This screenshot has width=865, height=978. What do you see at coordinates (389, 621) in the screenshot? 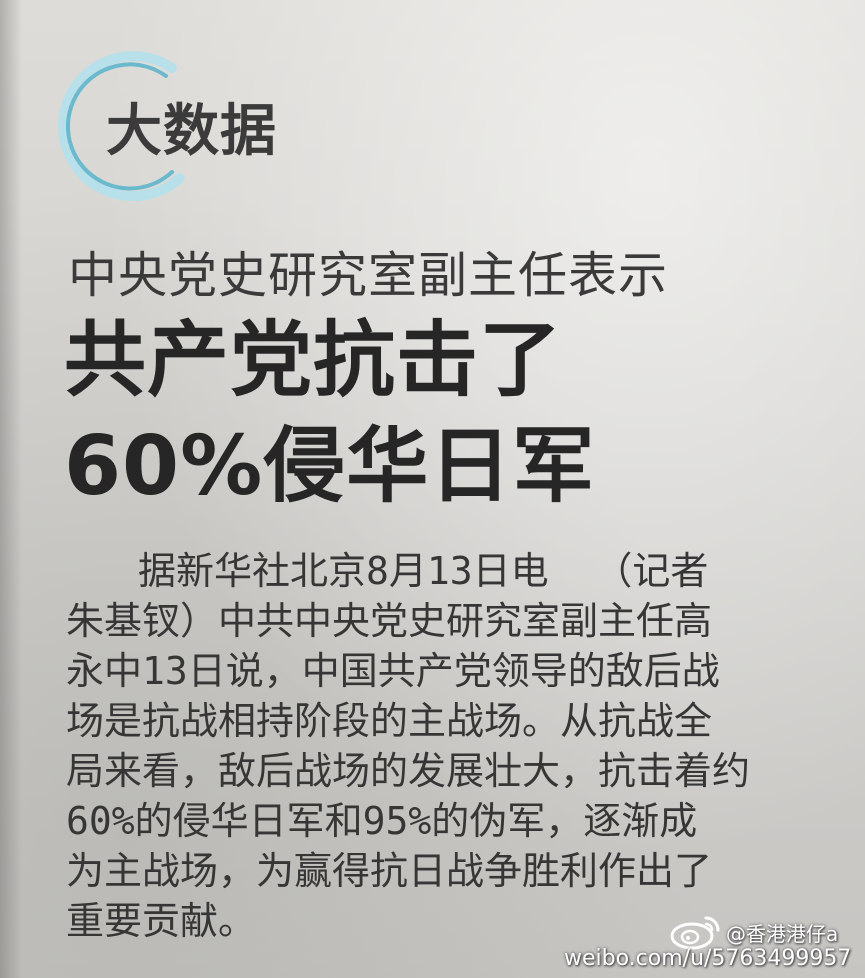
I see `body-line: 朱基钗）中共中央党史研究室副主任高` at bounding box center [389, 621].